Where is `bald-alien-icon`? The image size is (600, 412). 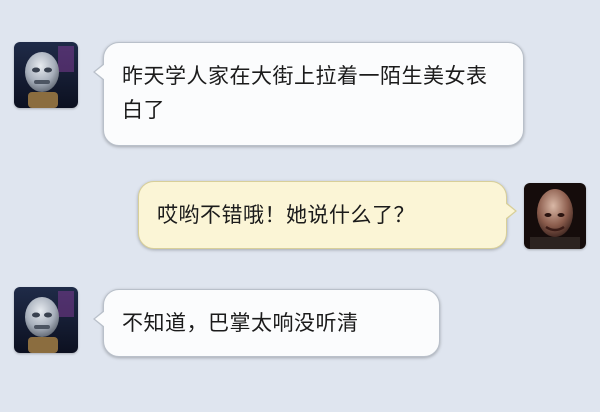 bald-alien-icon is located at coordinates (555, 216).